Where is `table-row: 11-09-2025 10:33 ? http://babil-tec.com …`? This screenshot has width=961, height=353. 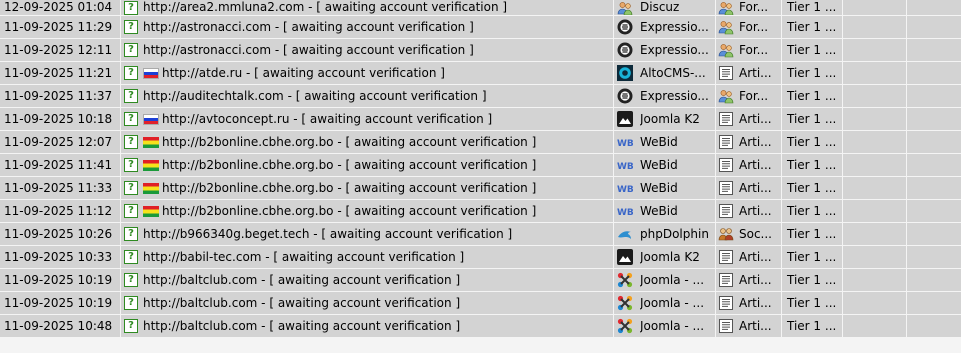 table-row: 11-09-2025 10:33 ? http://babil-tec.com … is located at coordinates (480, 257).